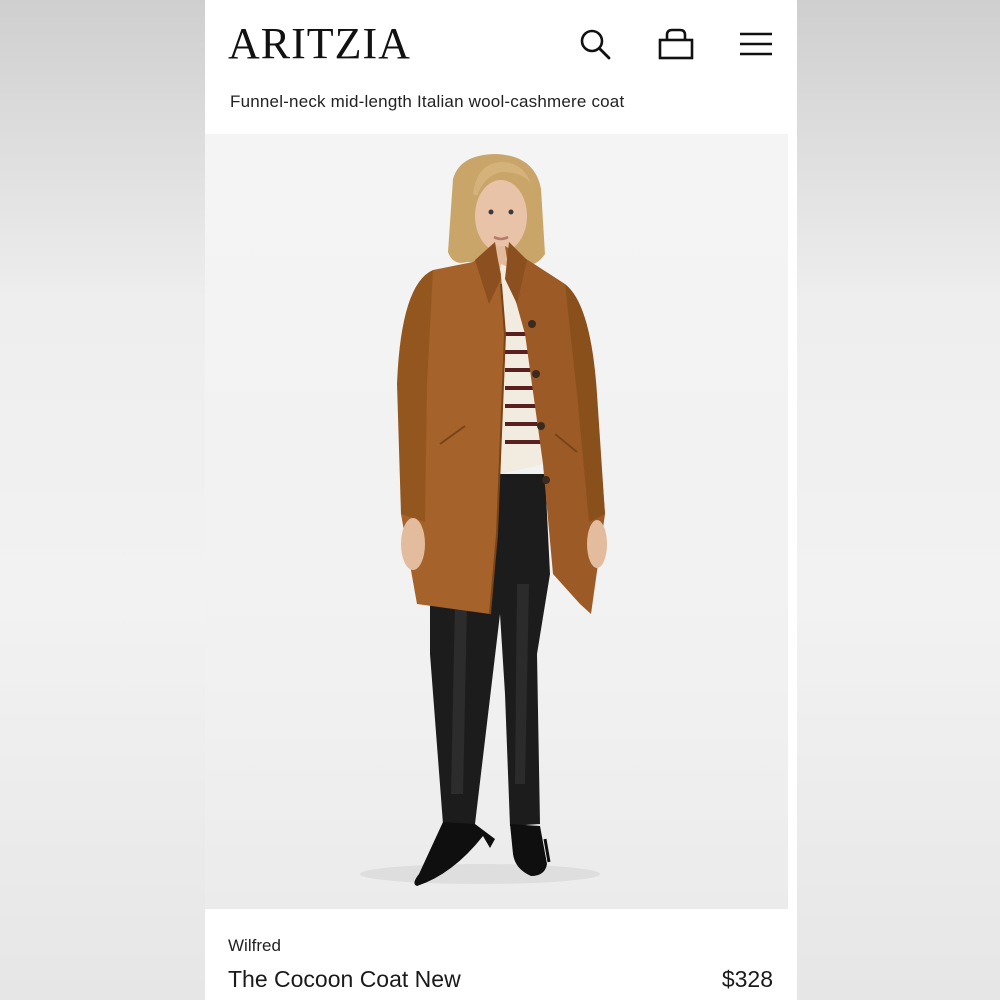 The width and height of the screenshot is (1000, 1000). I want to click on menu-button, so click(756, 44).